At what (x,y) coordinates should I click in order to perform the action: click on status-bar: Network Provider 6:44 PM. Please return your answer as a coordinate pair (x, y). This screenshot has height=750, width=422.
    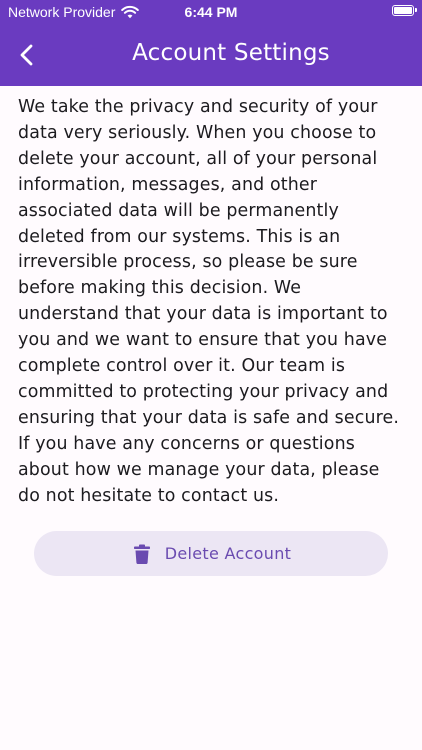
    Looking at the image, I should click on (211, 12).